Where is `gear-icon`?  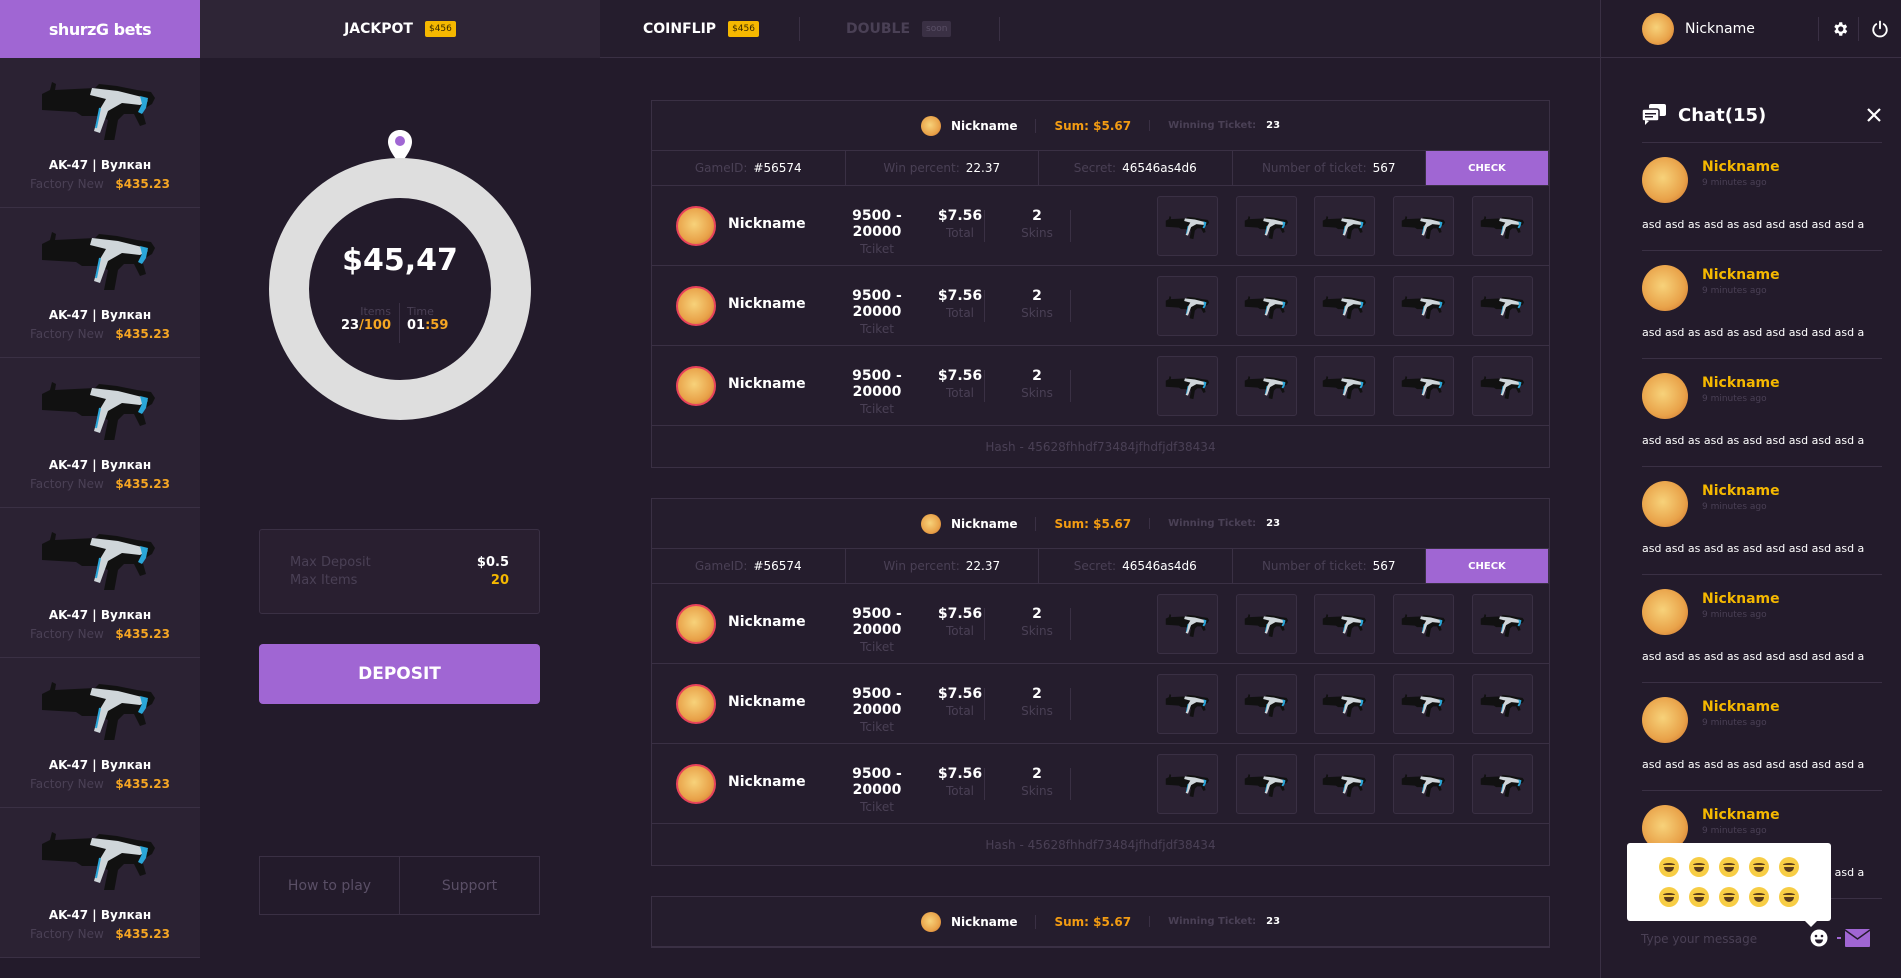
gear-icon is located at coordinates (1840, 29).